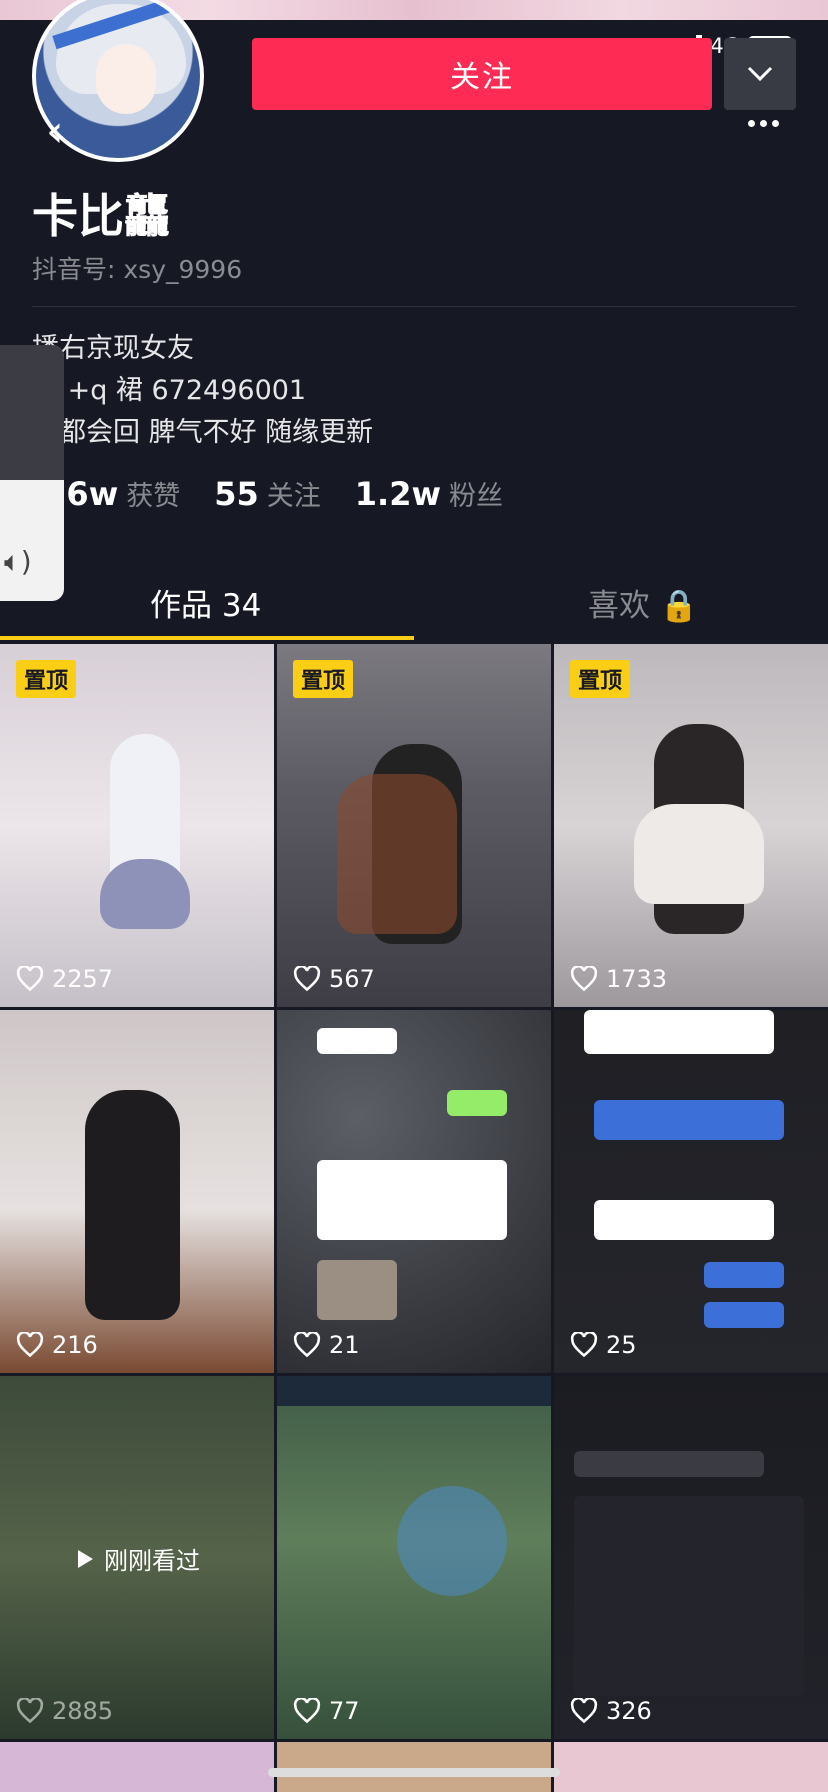 The height and width of the screenshot is (1792, 828). I want to click on stat-label: 关注, so click(293, 496).